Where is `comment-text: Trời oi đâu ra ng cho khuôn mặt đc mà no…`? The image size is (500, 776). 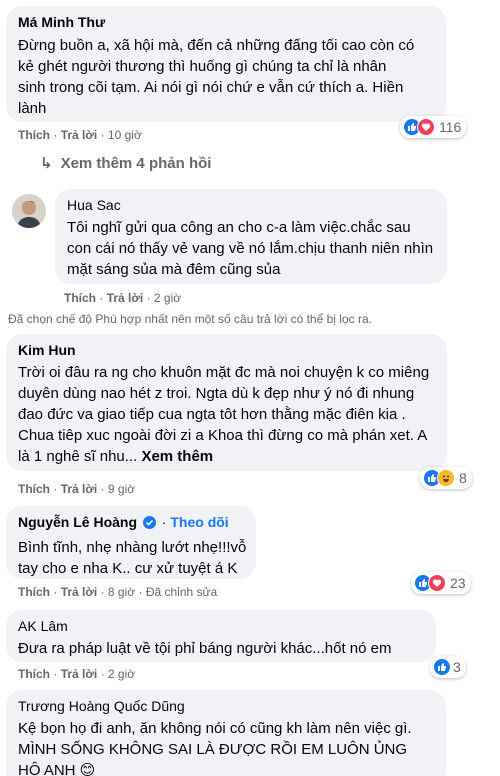
comment-text: Trời oi đâu ra ng cho khuôn mặt đc mà no… is located at coordinates (224, 414).